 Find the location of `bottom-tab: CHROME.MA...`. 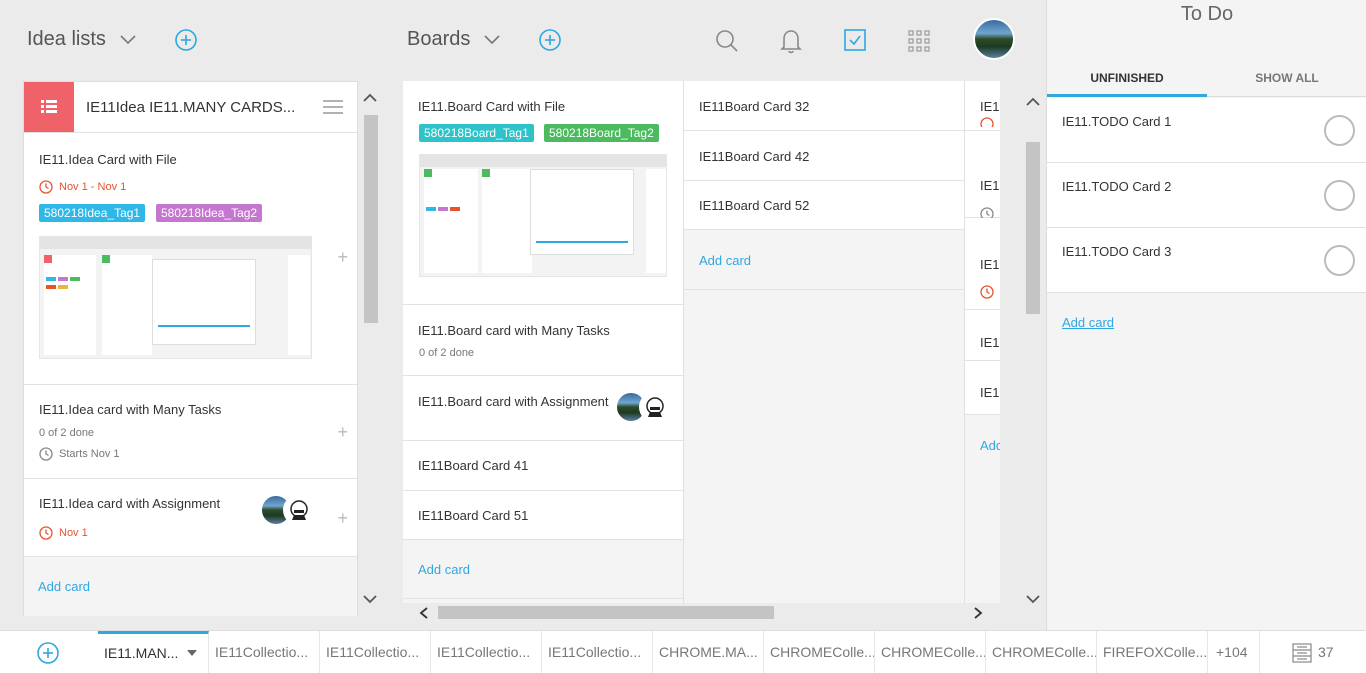

bottom-tab: CHROME.MA... is located at coordinates (708, 652).